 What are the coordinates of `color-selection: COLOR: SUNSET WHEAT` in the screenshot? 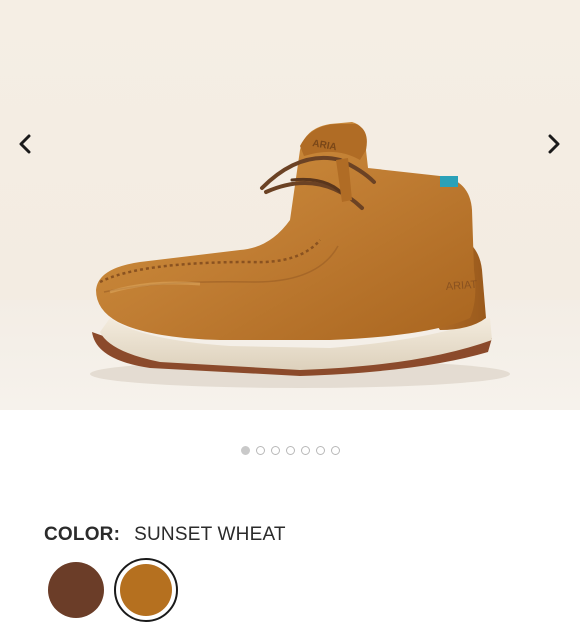 It's located at (165, 535).